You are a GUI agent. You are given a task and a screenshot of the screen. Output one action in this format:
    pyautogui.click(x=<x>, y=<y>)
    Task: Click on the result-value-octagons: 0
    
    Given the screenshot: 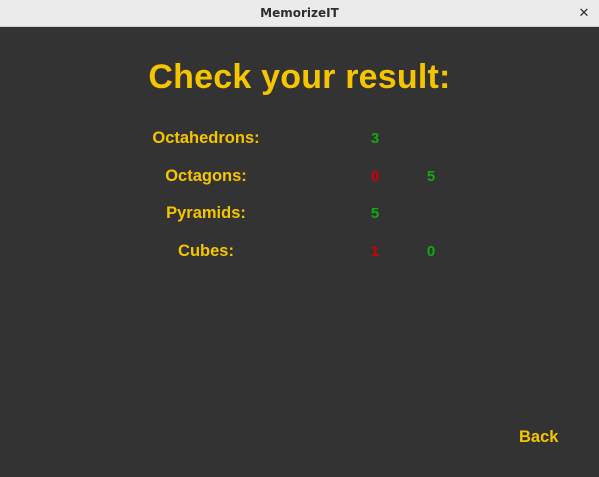 What is the action you would take?
    pyautogui.click(x=375, y=176)
    